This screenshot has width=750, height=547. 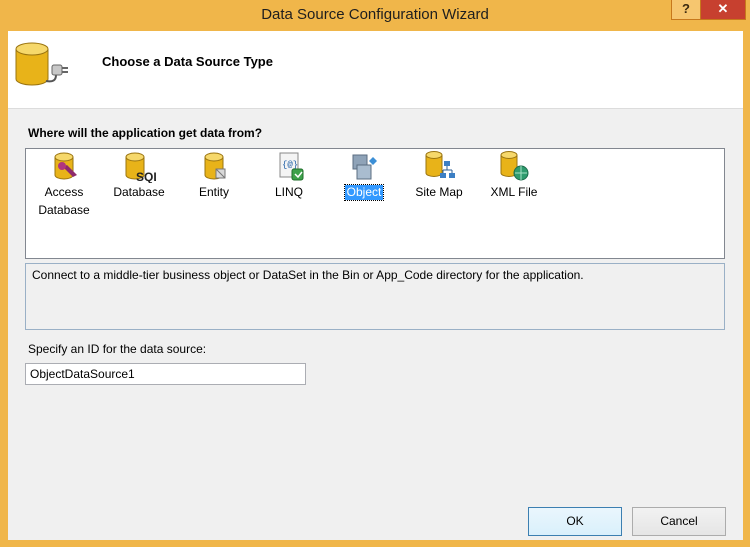 I want to click on svg-text: SQL, so click(x=146, y=176).